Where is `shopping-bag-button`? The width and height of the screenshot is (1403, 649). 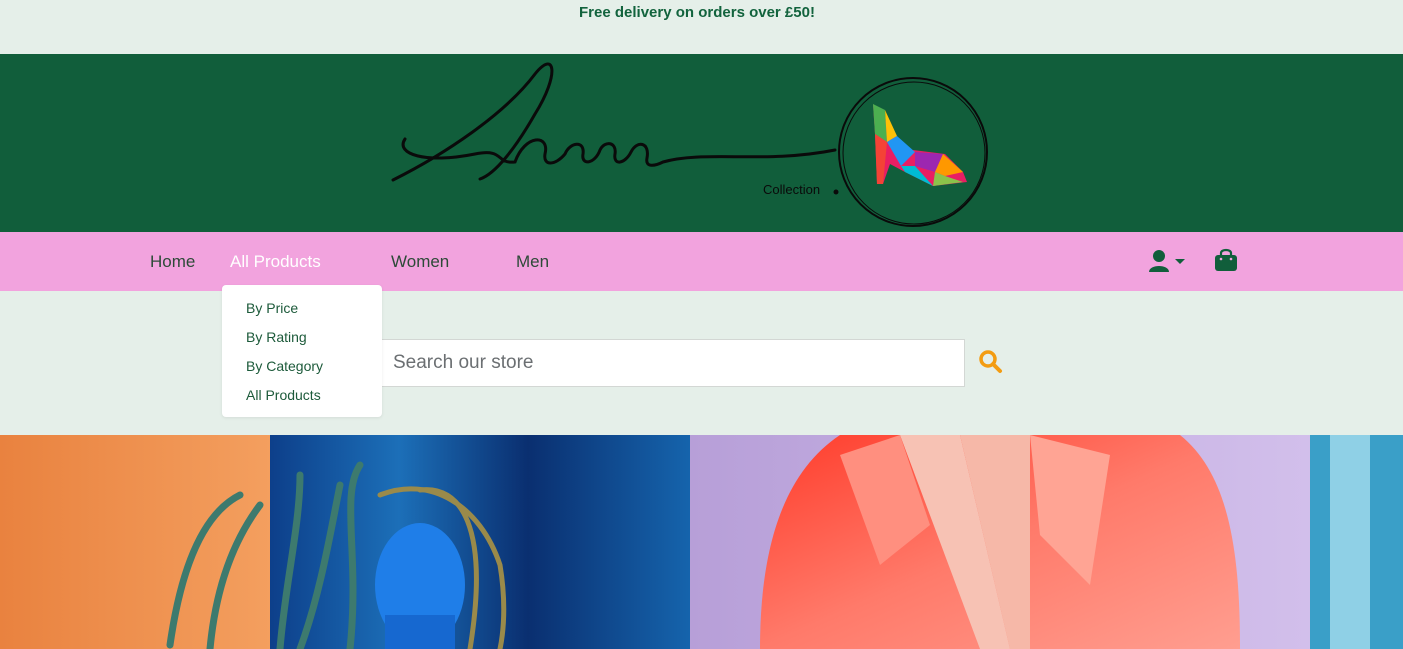
shopping-bag-button is located at coordinates (1226, 262).